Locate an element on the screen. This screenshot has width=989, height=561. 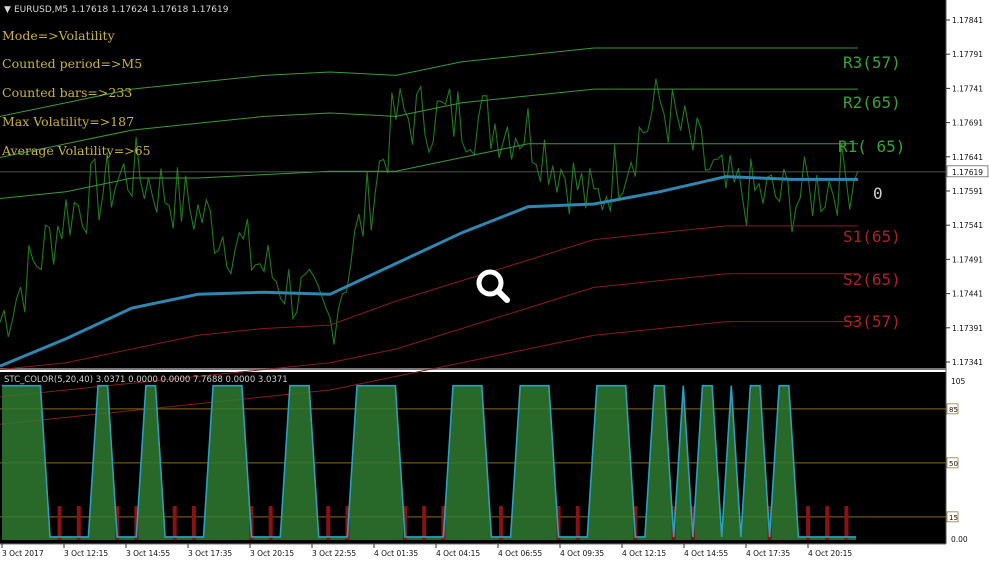
info-period: Counted period=>M5 is located at coordinates (72, 63).